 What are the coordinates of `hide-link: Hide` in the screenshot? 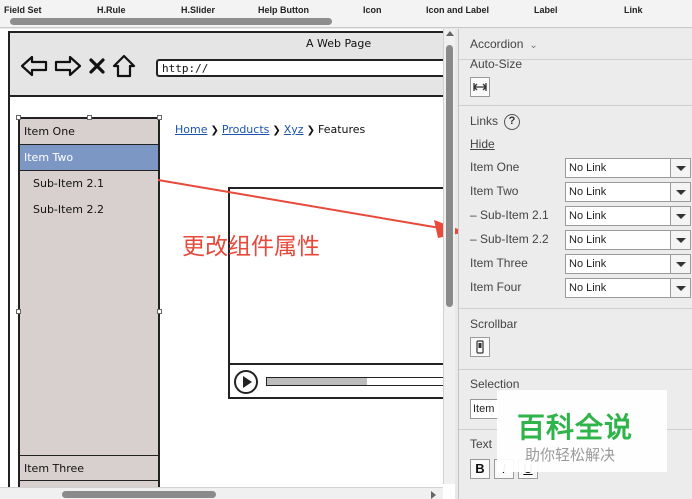 It's located at (482, 144).